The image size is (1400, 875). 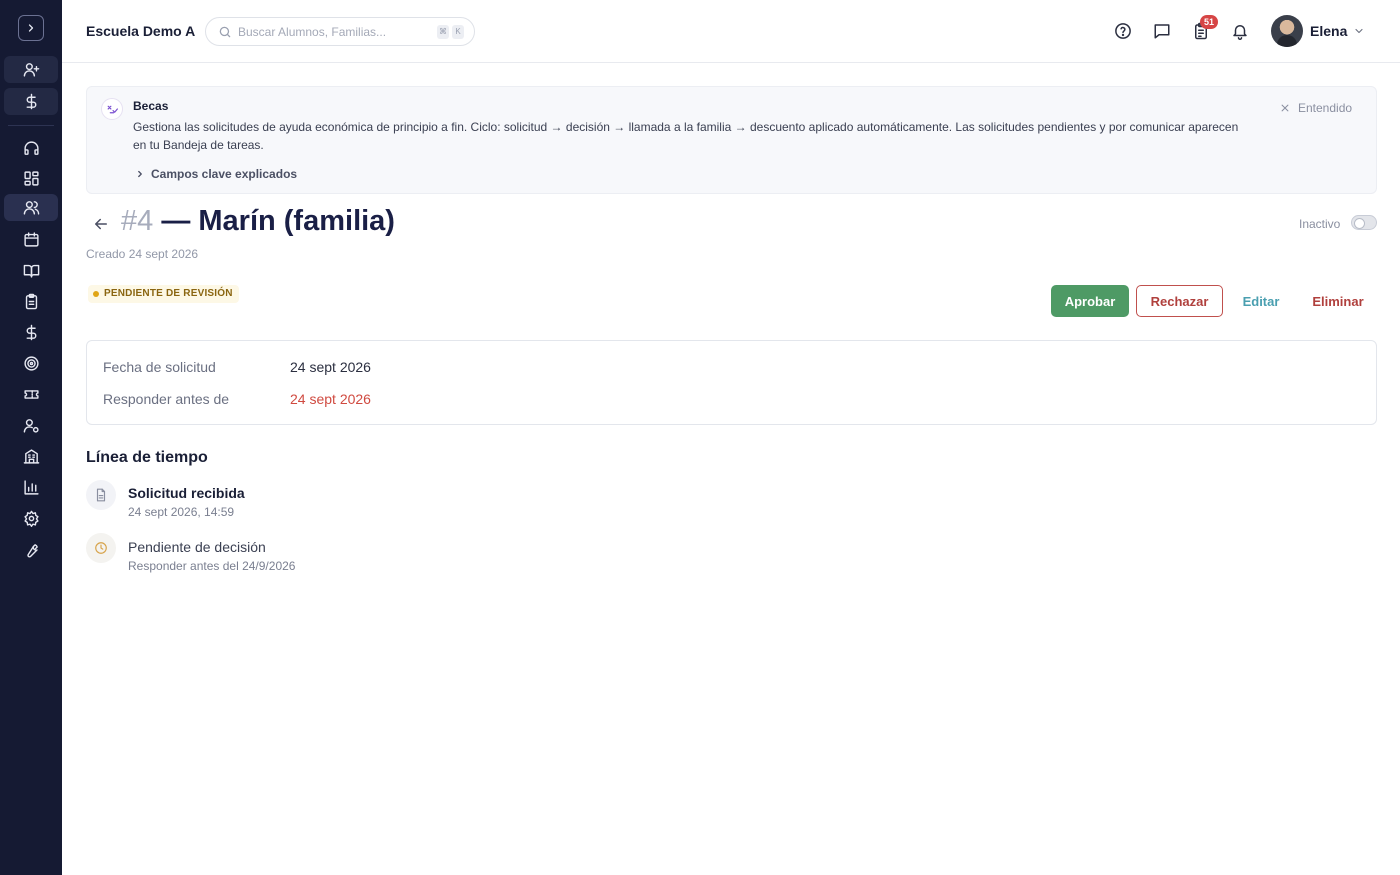 I want to click on inactive-toggle, so click(x=1364, y=222).